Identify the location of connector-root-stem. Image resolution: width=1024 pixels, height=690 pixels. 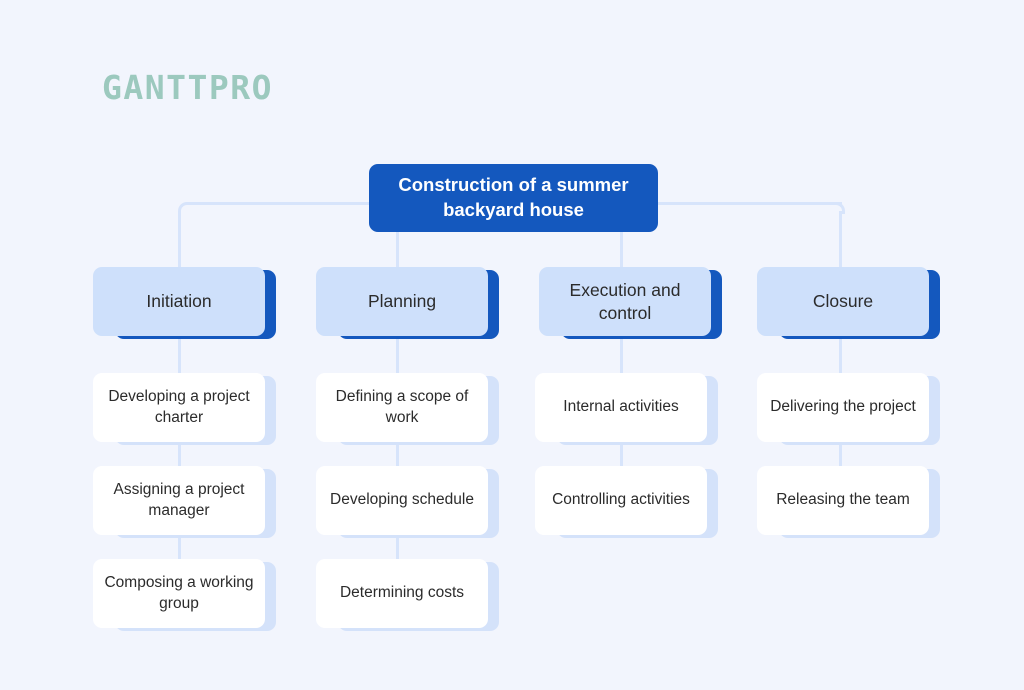
(397, 250).